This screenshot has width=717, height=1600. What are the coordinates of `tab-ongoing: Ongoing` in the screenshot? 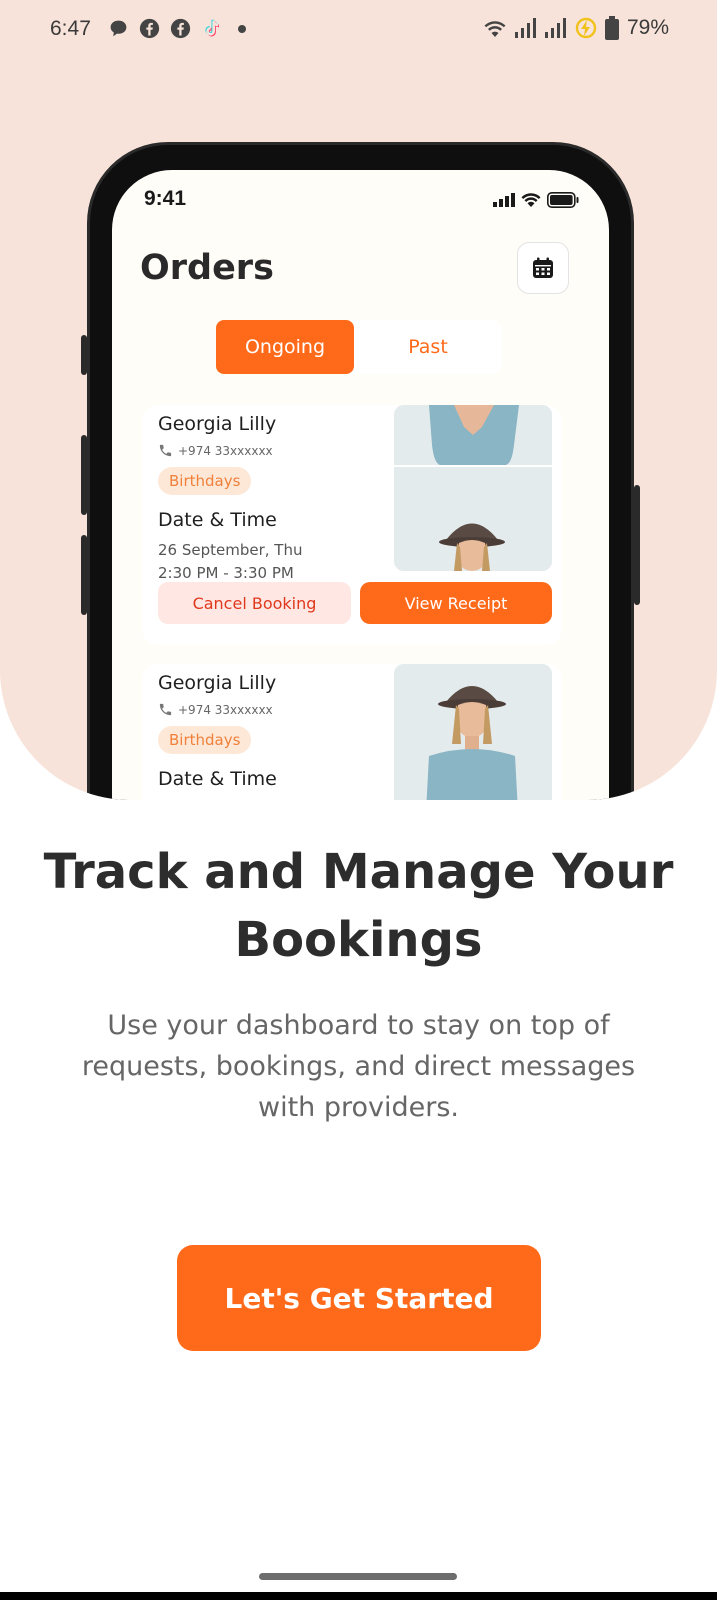 It's located at (285, 347).